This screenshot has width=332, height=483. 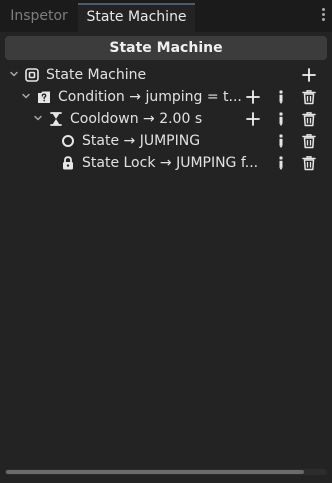 I want to click on state-machine-icon, so click(x=32, y=75).